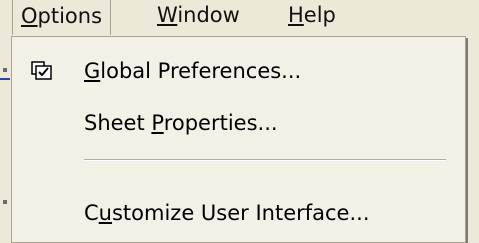 The height and width of the screenshot is (243, 479). I want to click on menu-help-label: elp, so click(319, 15).